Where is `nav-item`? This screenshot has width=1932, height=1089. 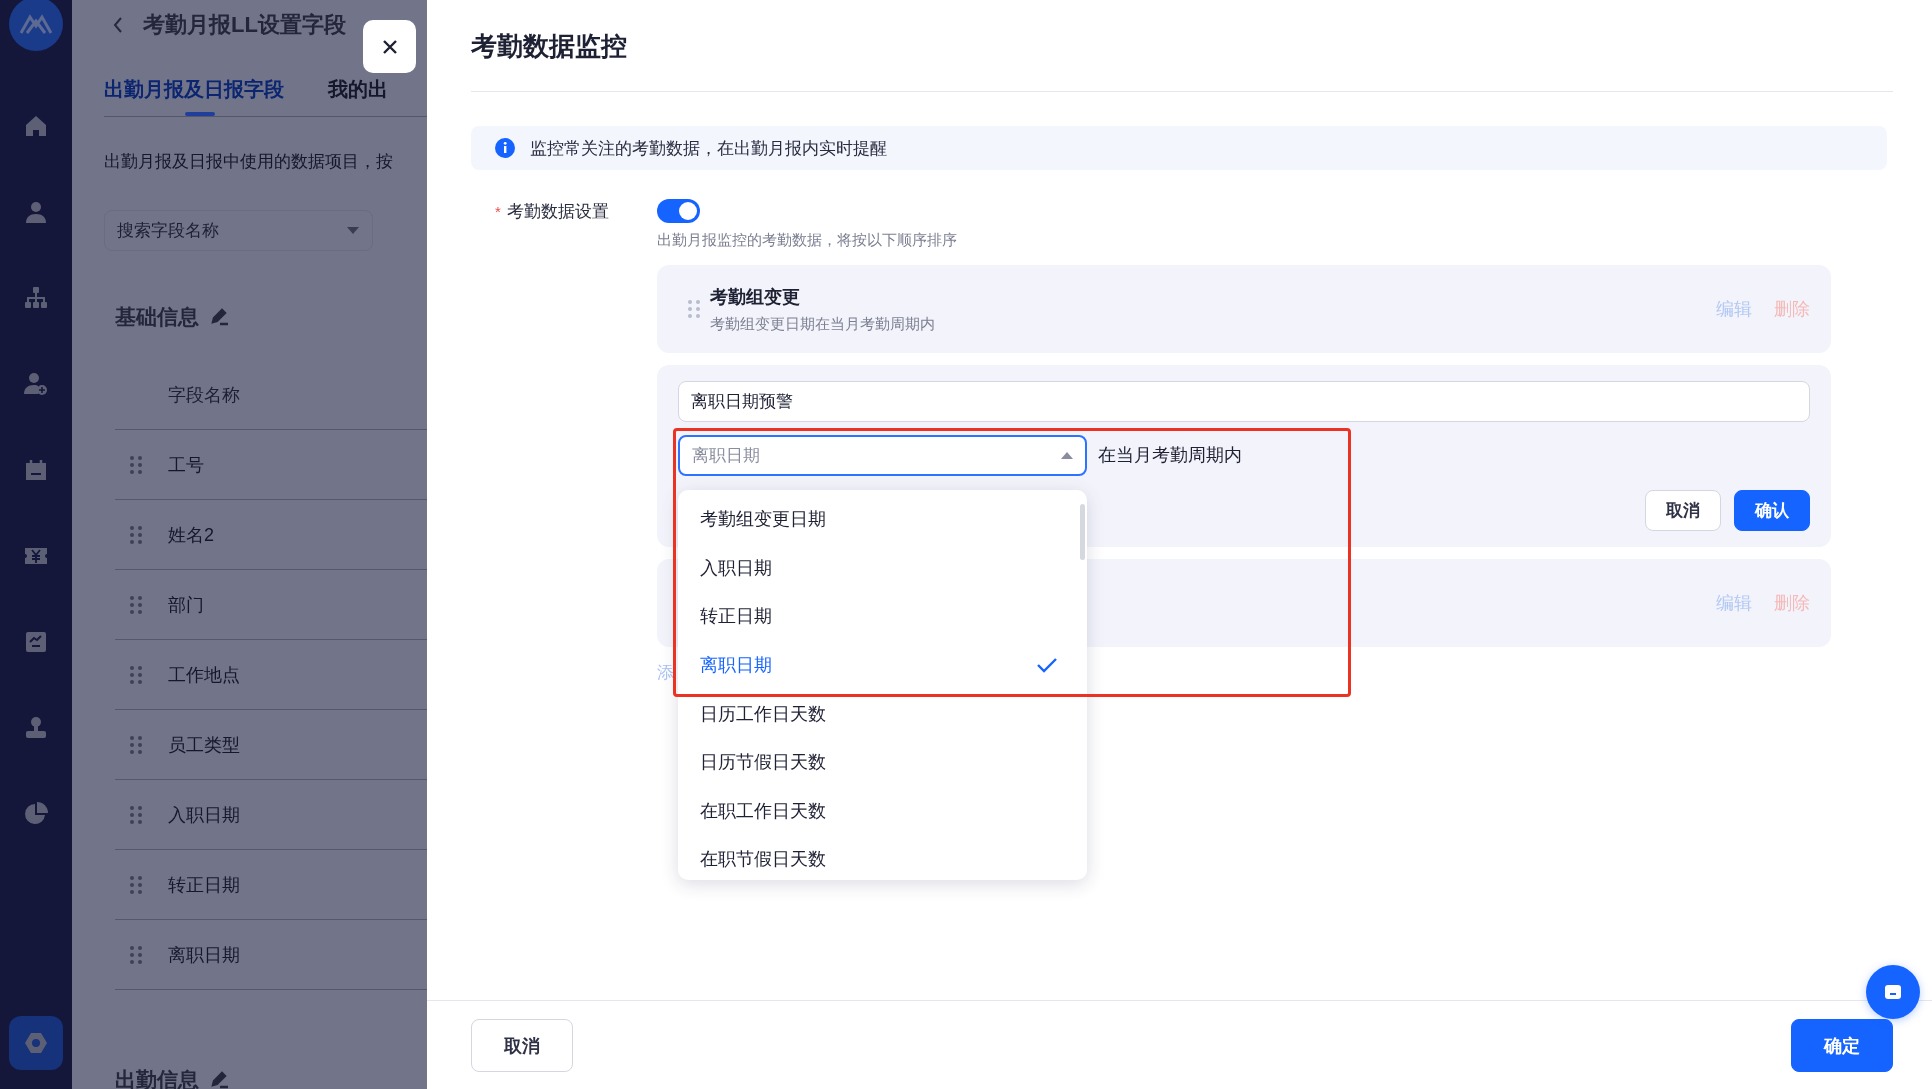
nav-item is located at coordinates (36, 1043).